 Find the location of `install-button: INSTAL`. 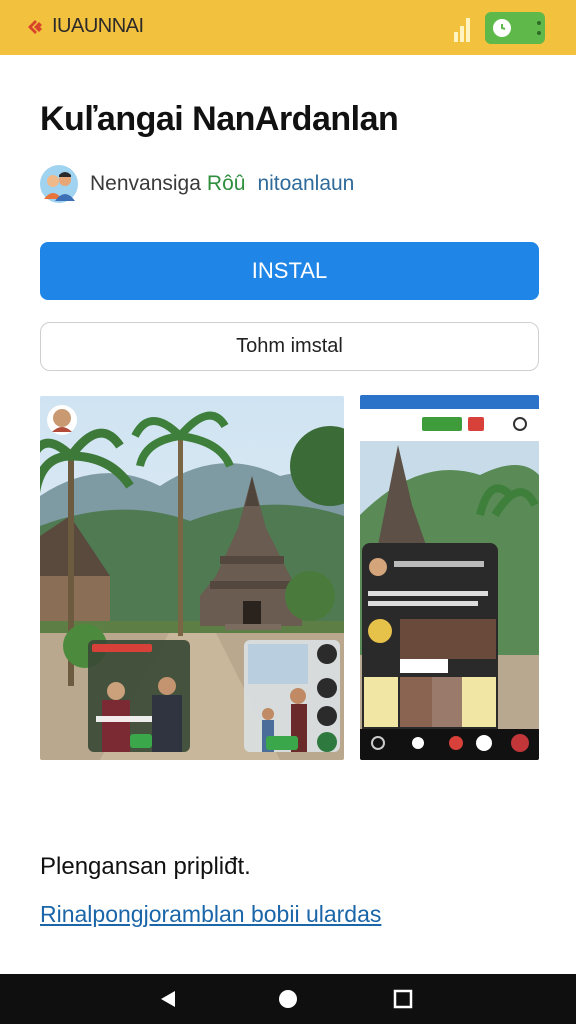

install-button: INSTAL is located at coordinates (289, 271).